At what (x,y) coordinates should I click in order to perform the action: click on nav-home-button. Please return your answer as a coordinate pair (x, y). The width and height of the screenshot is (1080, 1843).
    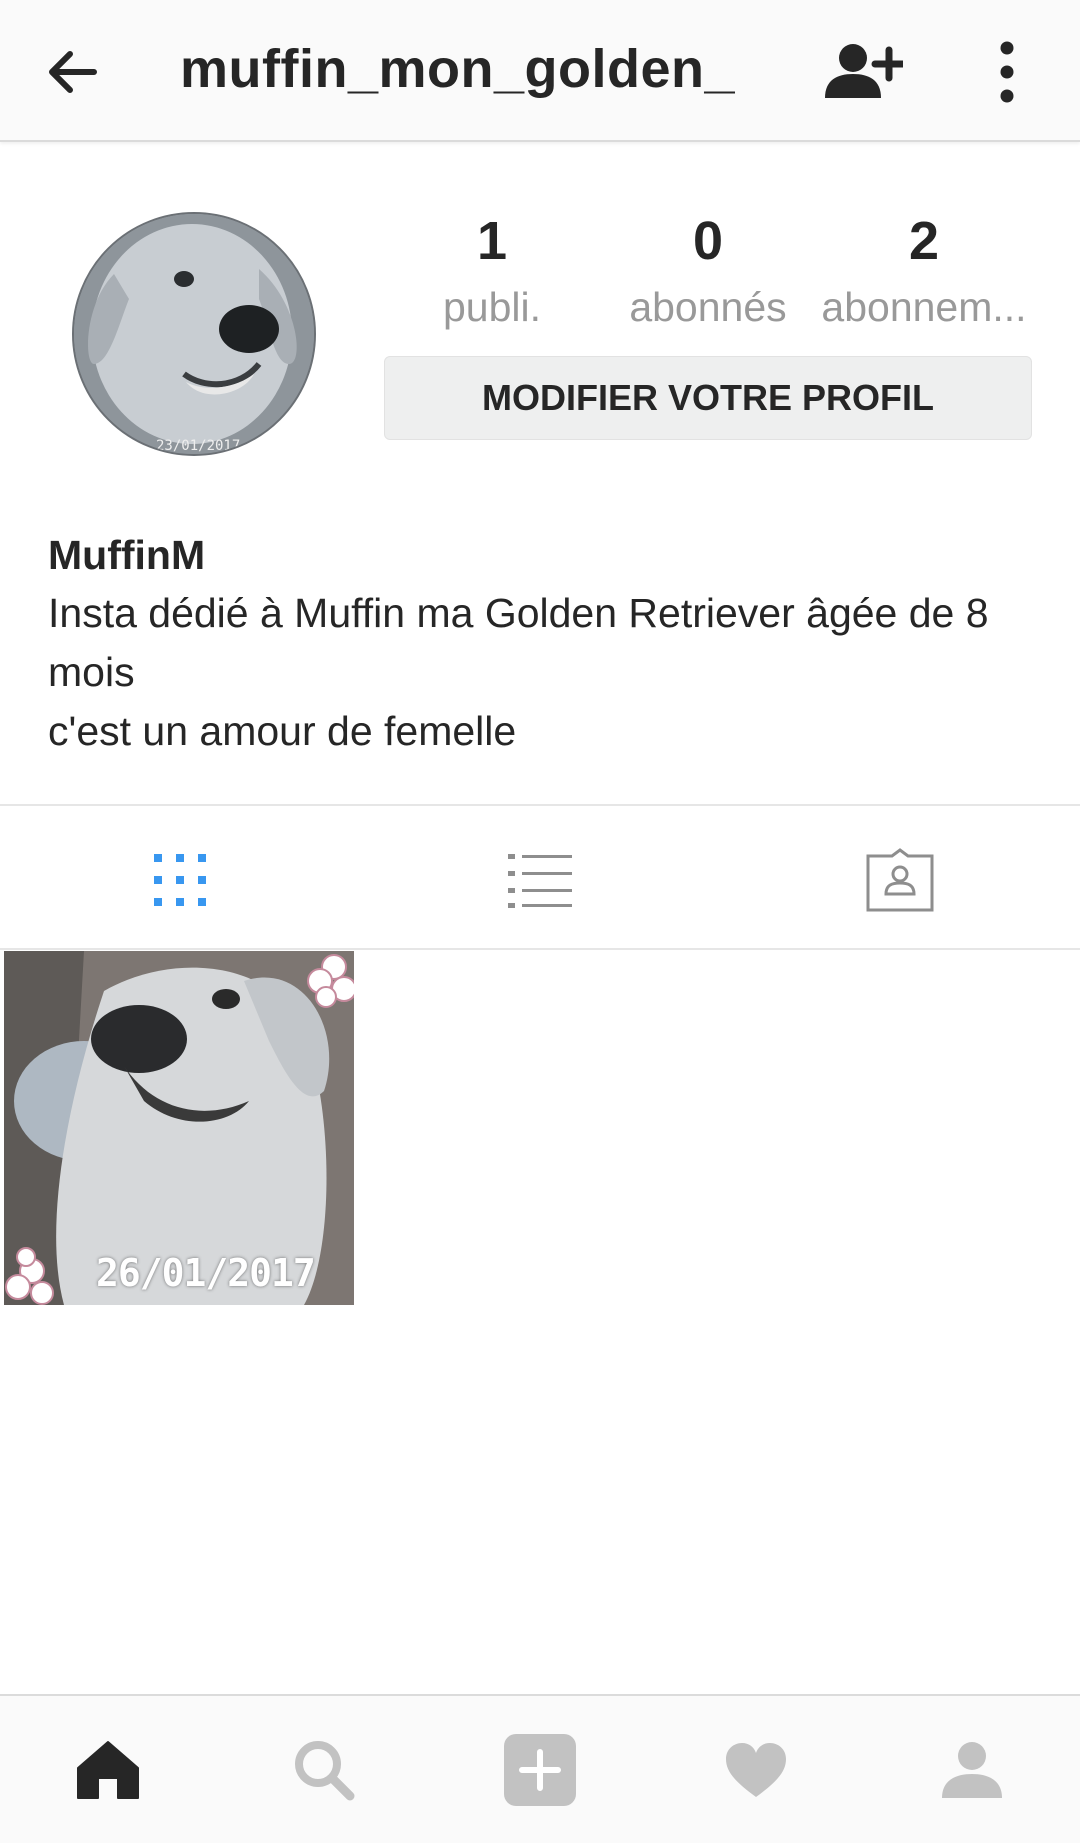
    Looking at the image, I should click on (108, 1769).